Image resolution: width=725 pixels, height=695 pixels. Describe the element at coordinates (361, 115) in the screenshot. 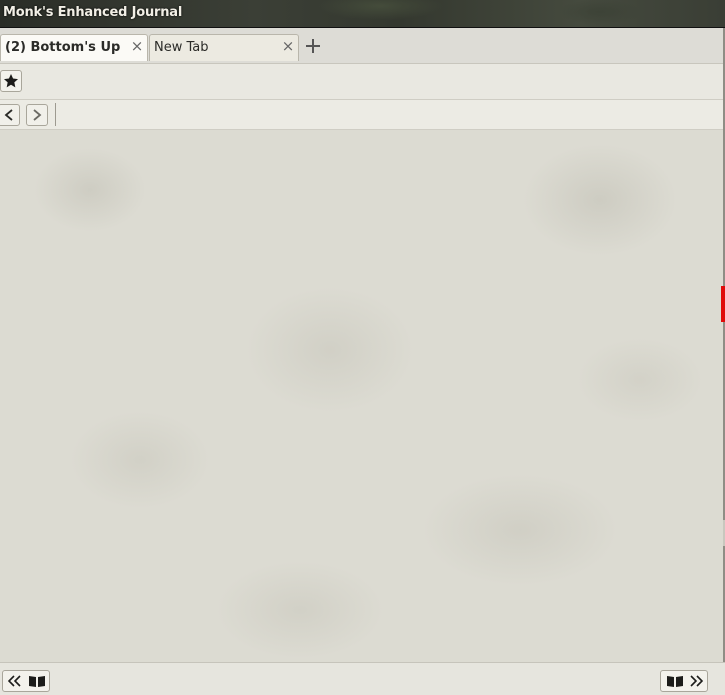

I see `nav-bar` at that location.